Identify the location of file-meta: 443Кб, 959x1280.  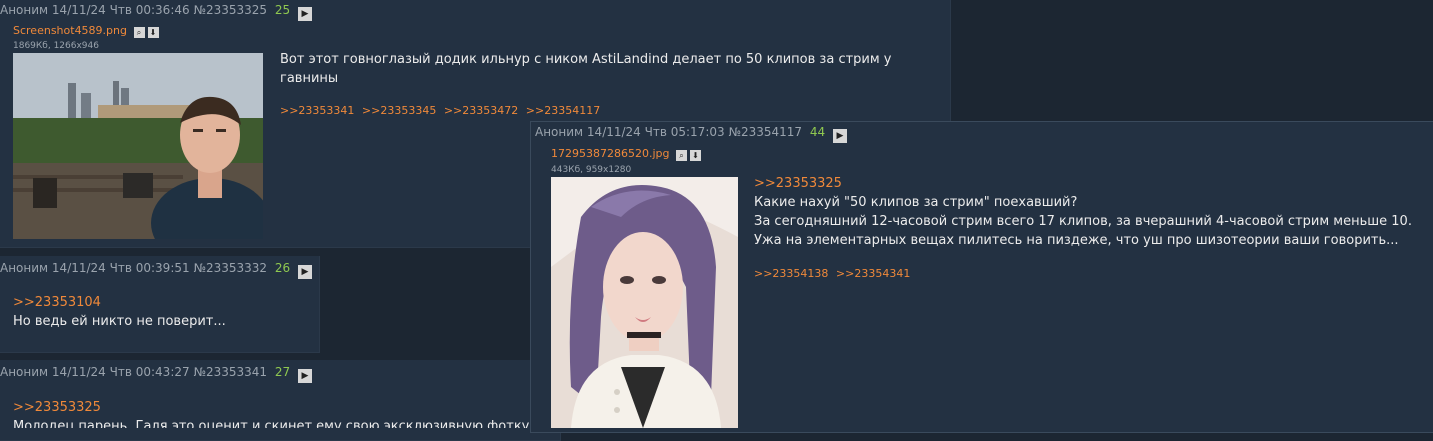
(591, 170).